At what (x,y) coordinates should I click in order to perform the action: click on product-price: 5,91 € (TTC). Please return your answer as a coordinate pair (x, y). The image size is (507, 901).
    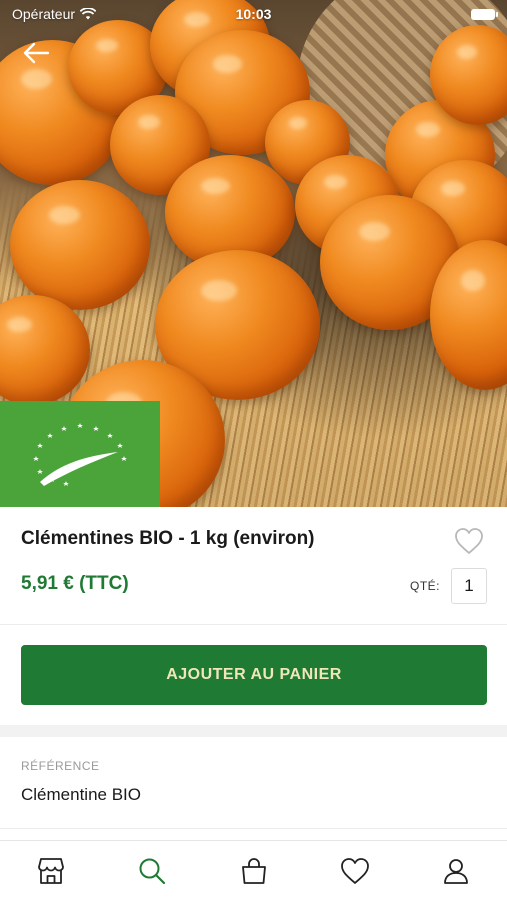
    Looking at the image, I should click on (75, 583).